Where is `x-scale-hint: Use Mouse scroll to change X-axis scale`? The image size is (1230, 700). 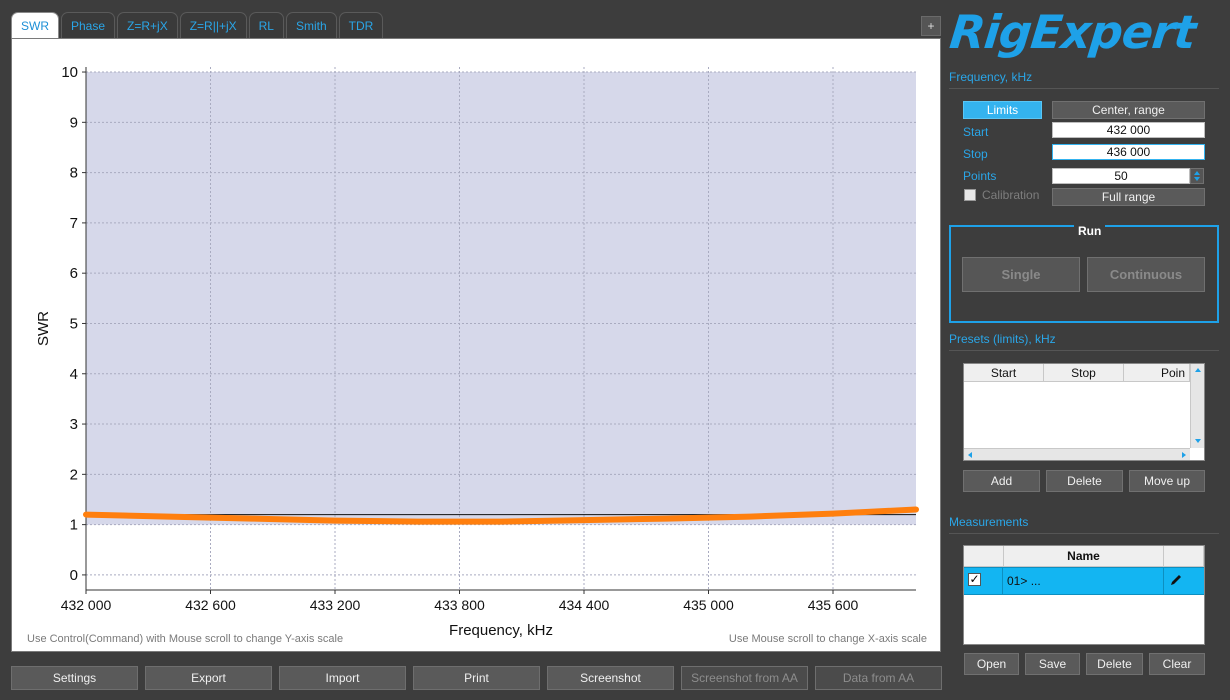 x-scale-hint: Use Mouse scroll to change X-axis scale is located at coordinates (827, 639).